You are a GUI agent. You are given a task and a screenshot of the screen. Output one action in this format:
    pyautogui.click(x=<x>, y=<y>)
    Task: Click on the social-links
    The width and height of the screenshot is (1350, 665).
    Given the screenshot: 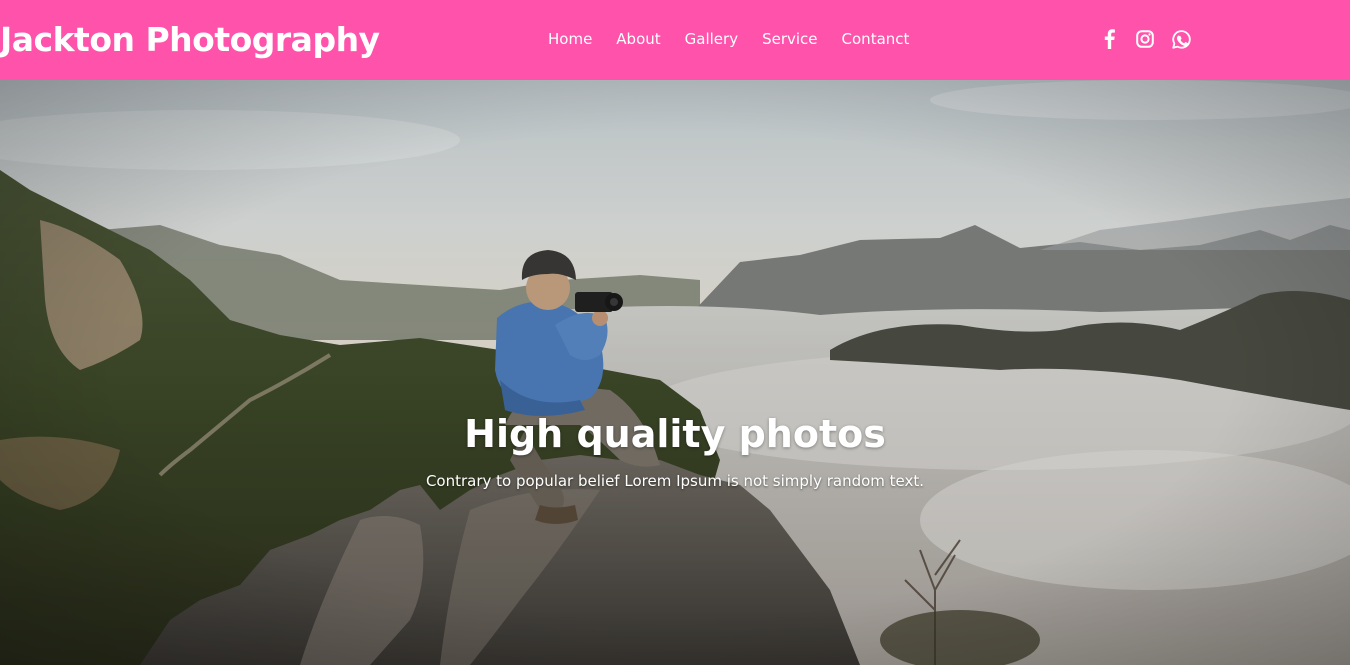 What is the action you would take?
    pyautogui.click(x=1145, y=39)
    